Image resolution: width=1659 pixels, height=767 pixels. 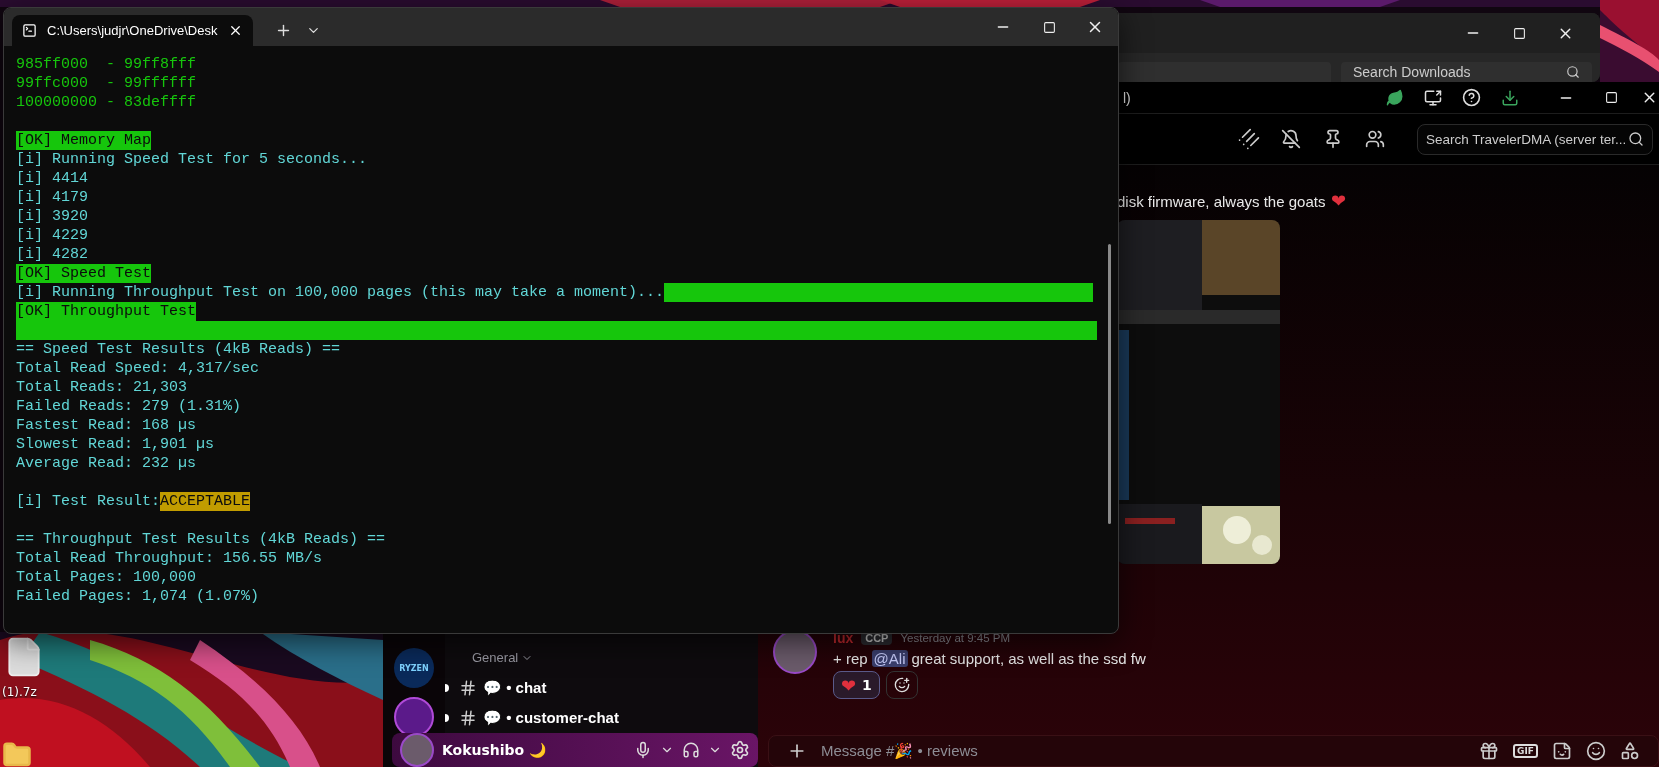 What do you see at coordinates (1525, 751) in the screenshot?
I see `gif-button: GIF` at bounding box center [1525, 751].